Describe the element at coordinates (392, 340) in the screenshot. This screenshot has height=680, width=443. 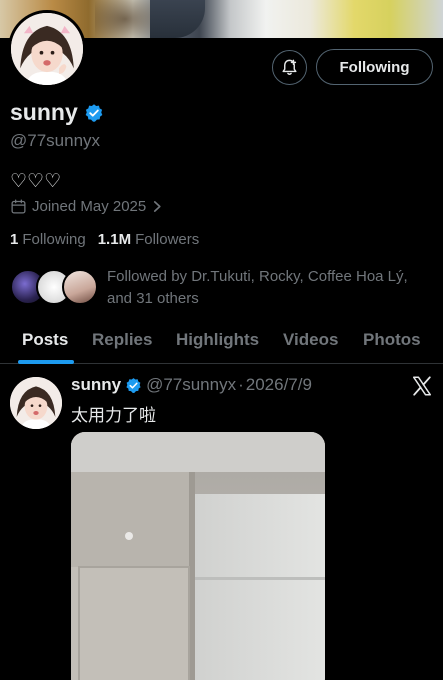
I see `tab-photos: Photos` at that location.